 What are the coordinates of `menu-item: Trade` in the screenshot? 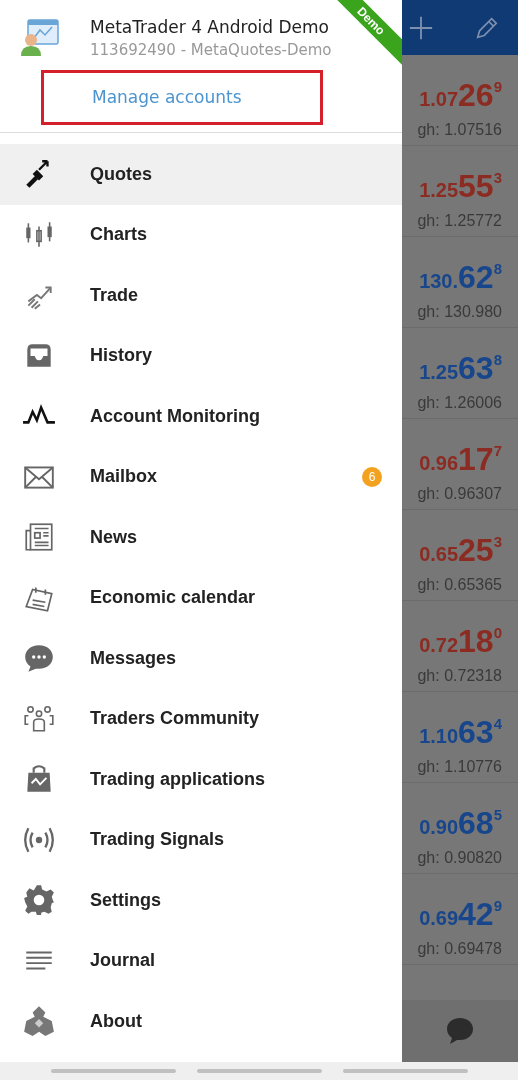 It's located at (201, 295).